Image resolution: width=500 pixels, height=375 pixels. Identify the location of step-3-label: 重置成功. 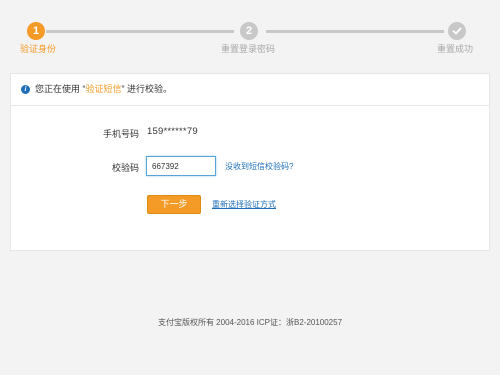
(455, 49).